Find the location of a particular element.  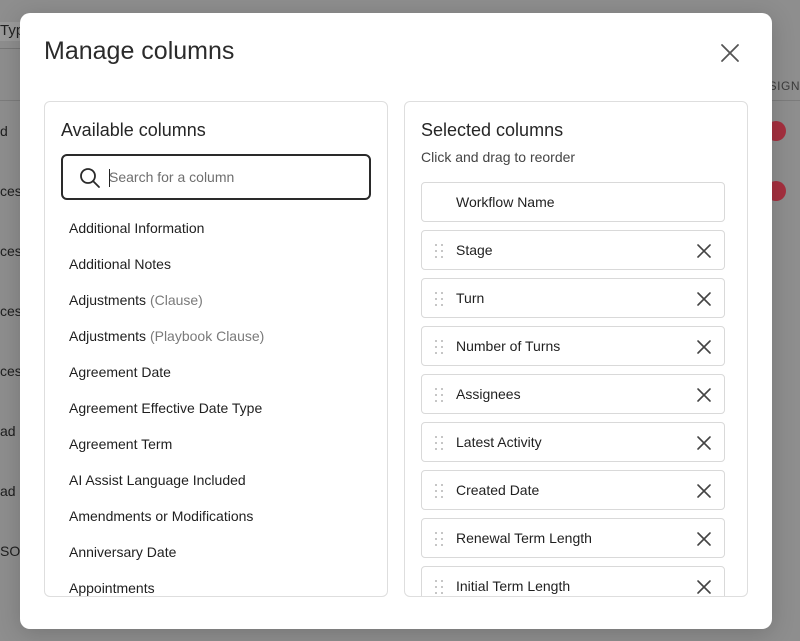

selected-column-label: Assignees is located at coordinates (488, 394).